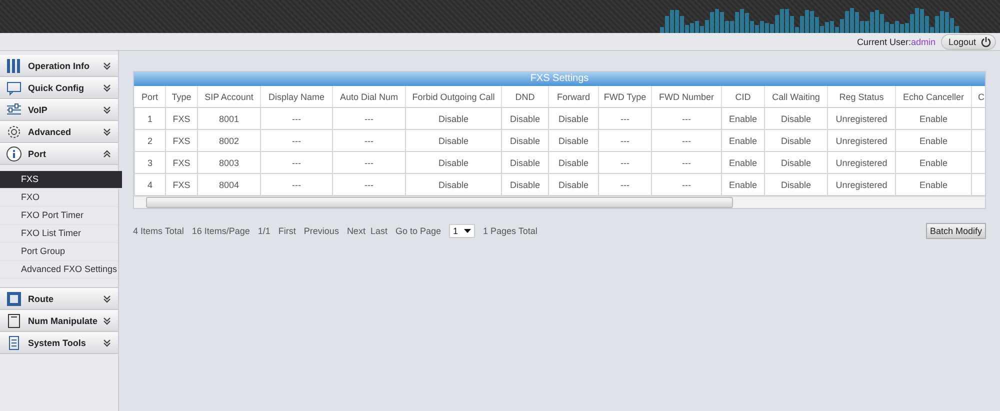 This screenshot has height=411, width=1000. I want to click on panel-title: FXS Settings, so click(559, 79).